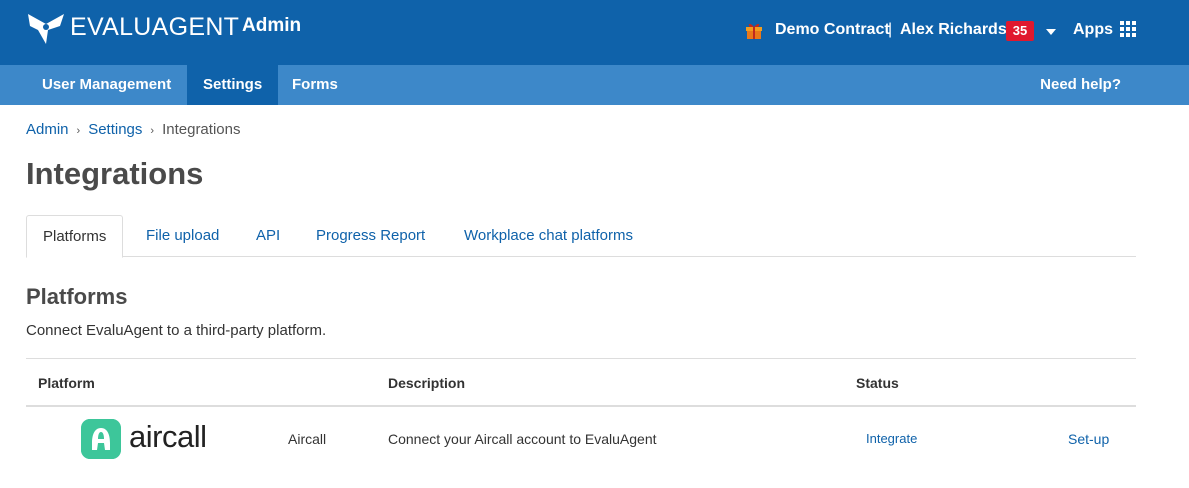  Describe the element at coordinates (46, 28) in the screenshot. I see `evaluagent-logo-icon` at that location.